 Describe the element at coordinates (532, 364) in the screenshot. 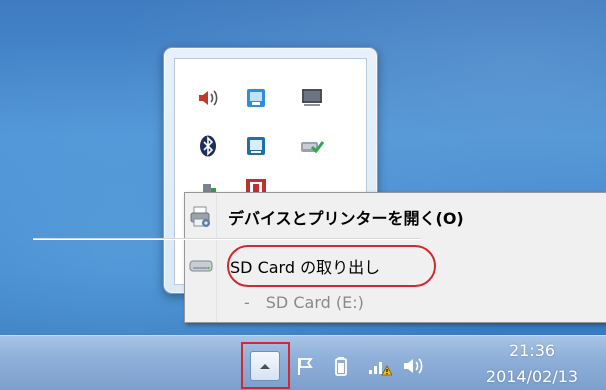

I see `taskbar-clock: 21:36 2014/02/13` at that location.